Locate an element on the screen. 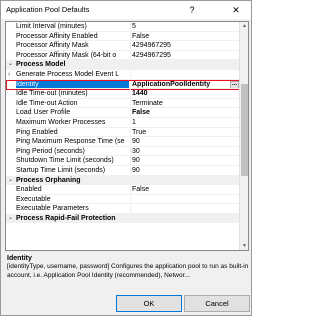 Image resolution: width=320 pixels, height=316 pixels. property-row: Load User Profile False is located at coordinates (123, 113).